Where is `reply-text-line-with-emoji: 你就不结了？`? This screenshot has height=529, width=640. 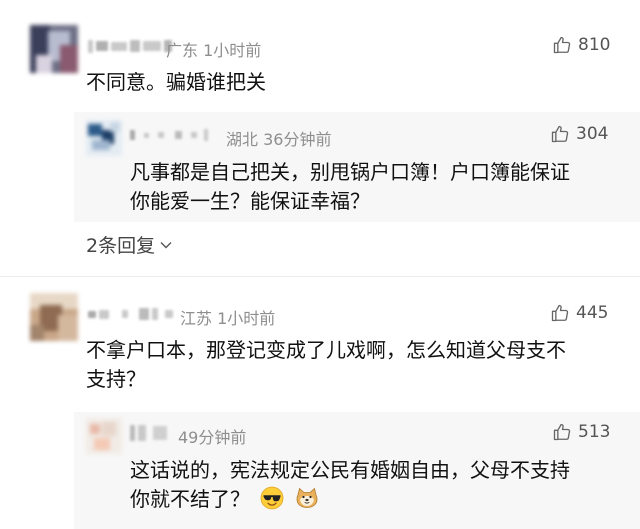
reply-text-line-with-emoji: 你就不结了？ is located at coordinates (350, 499).